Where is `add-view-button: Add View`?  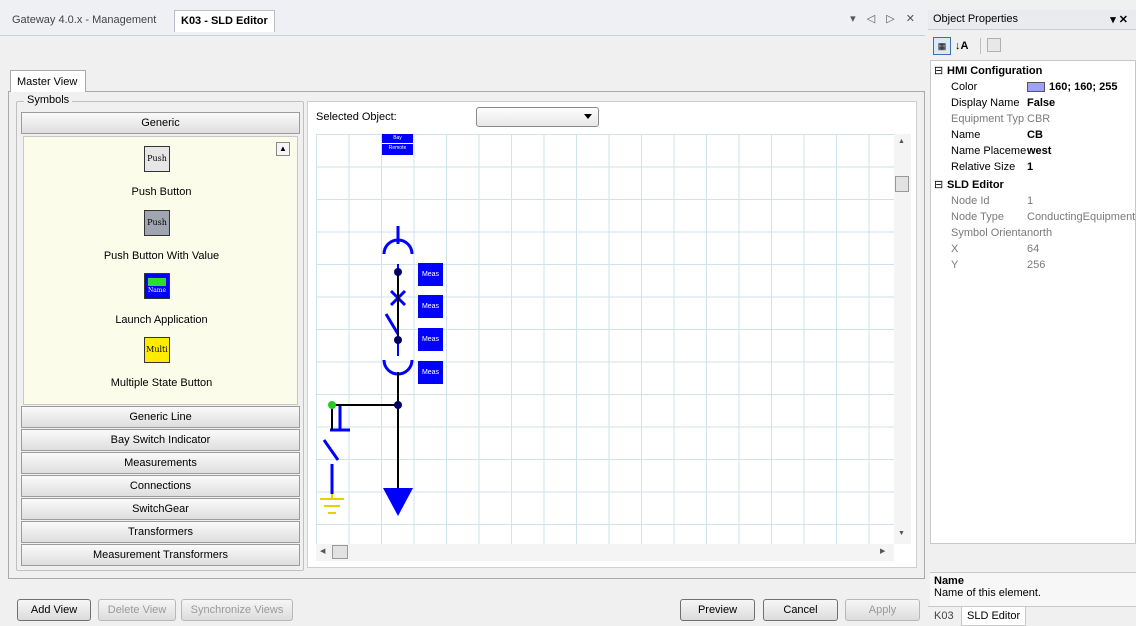 add-view-button: Add View is located at coordinates (54, 610).